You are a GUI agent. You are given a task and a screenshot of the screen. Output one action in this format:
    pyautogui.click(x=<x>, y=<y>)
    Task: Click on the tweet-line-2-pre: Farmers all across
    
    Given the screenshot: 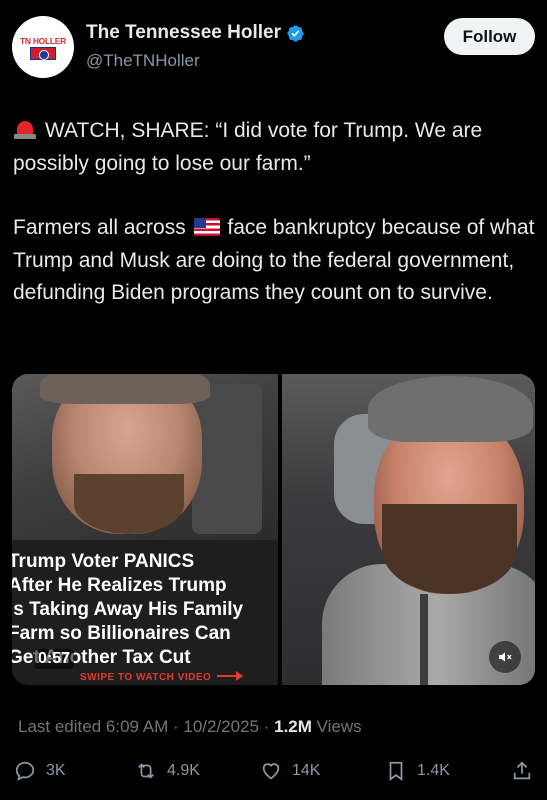 What is the action you would take?
    pyautogui.click(x=99, y=227)
    